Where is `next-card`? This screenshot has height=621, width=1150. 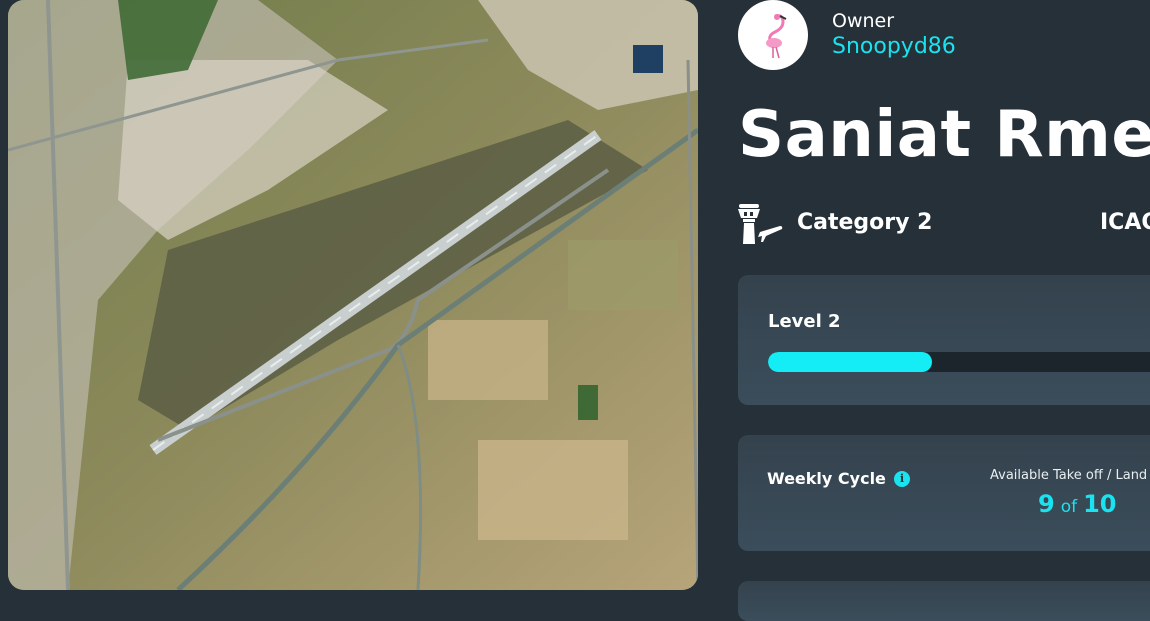
next-card is located at coordinates (944, 601).